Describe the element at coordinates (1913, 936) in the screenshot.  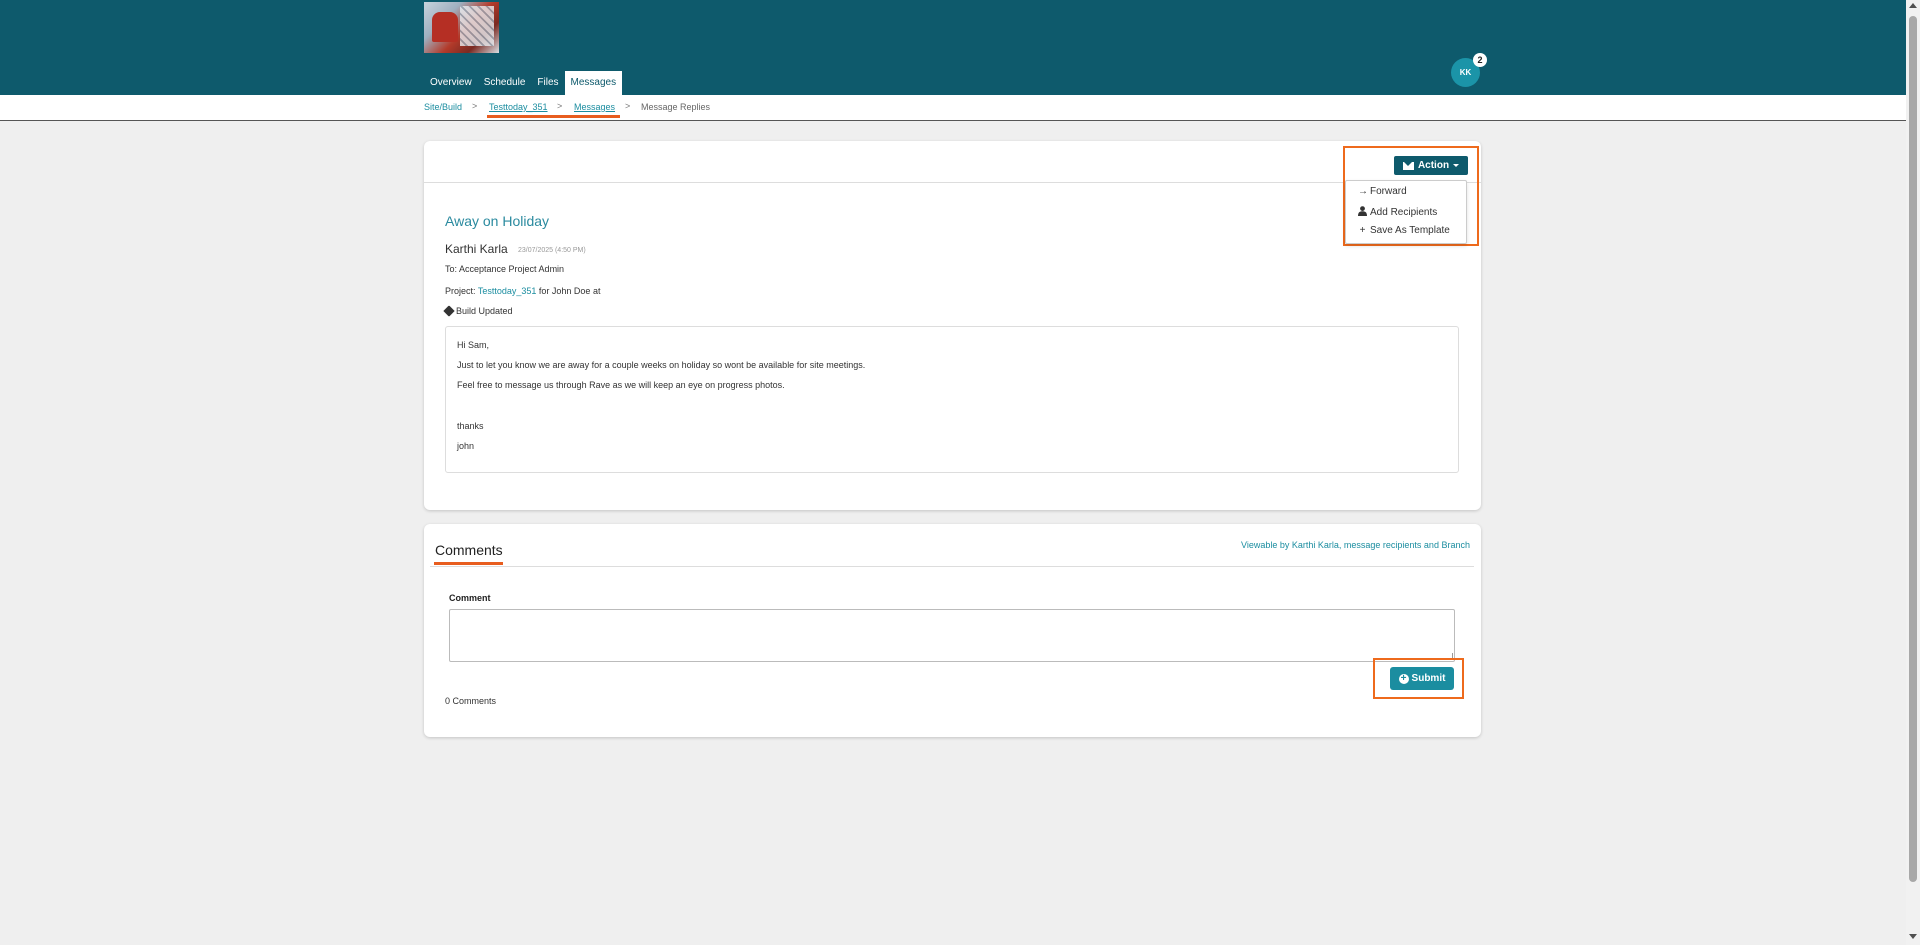
I see `scroll-down-arrow-icon` at that location.